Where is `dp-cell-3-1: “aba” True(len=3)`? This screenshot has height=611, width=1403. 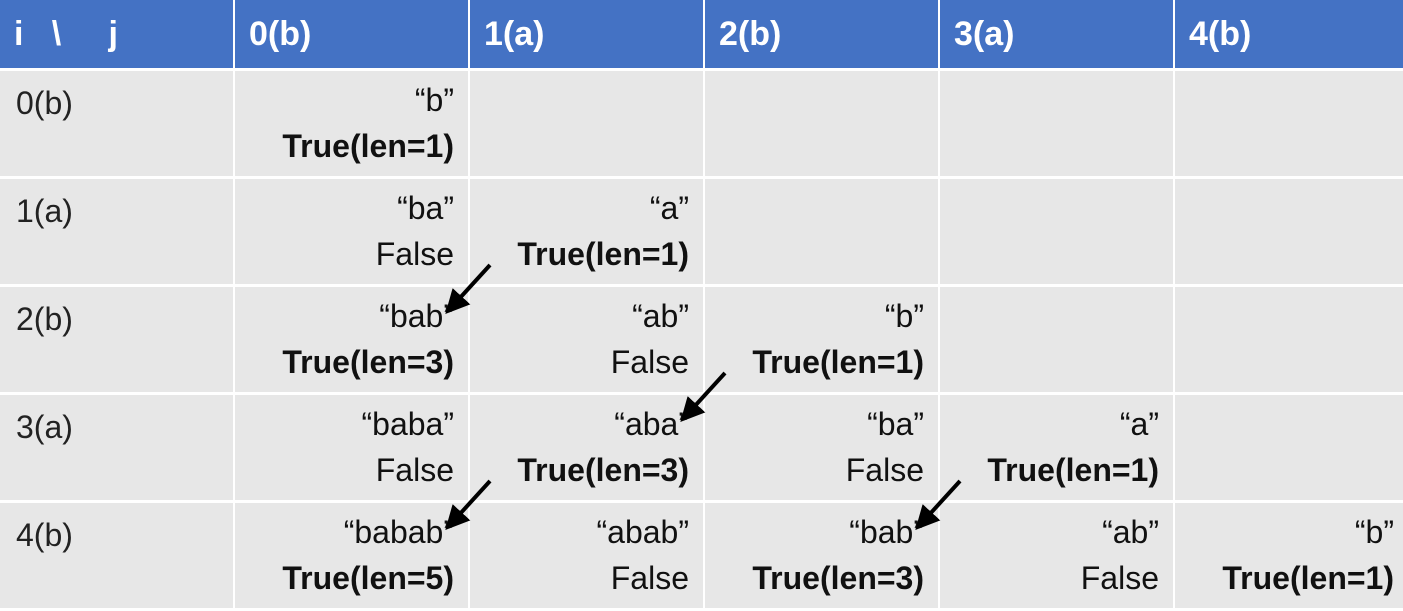 dp-cell-3-1: “aba” True(len=3) is located at coordinates (586, 447).